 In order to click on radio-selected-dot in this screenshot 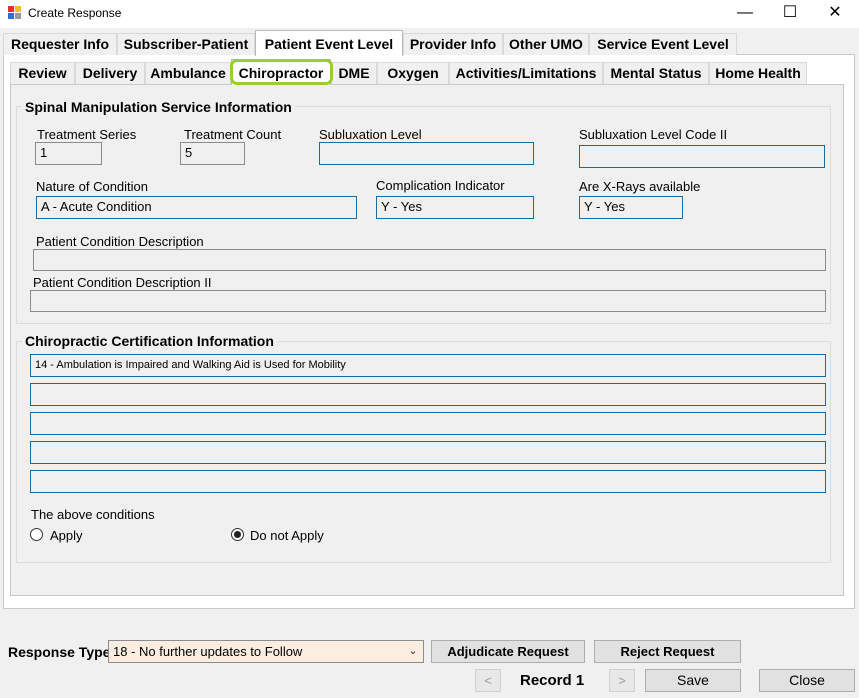, I will do `click(237, 534)`.